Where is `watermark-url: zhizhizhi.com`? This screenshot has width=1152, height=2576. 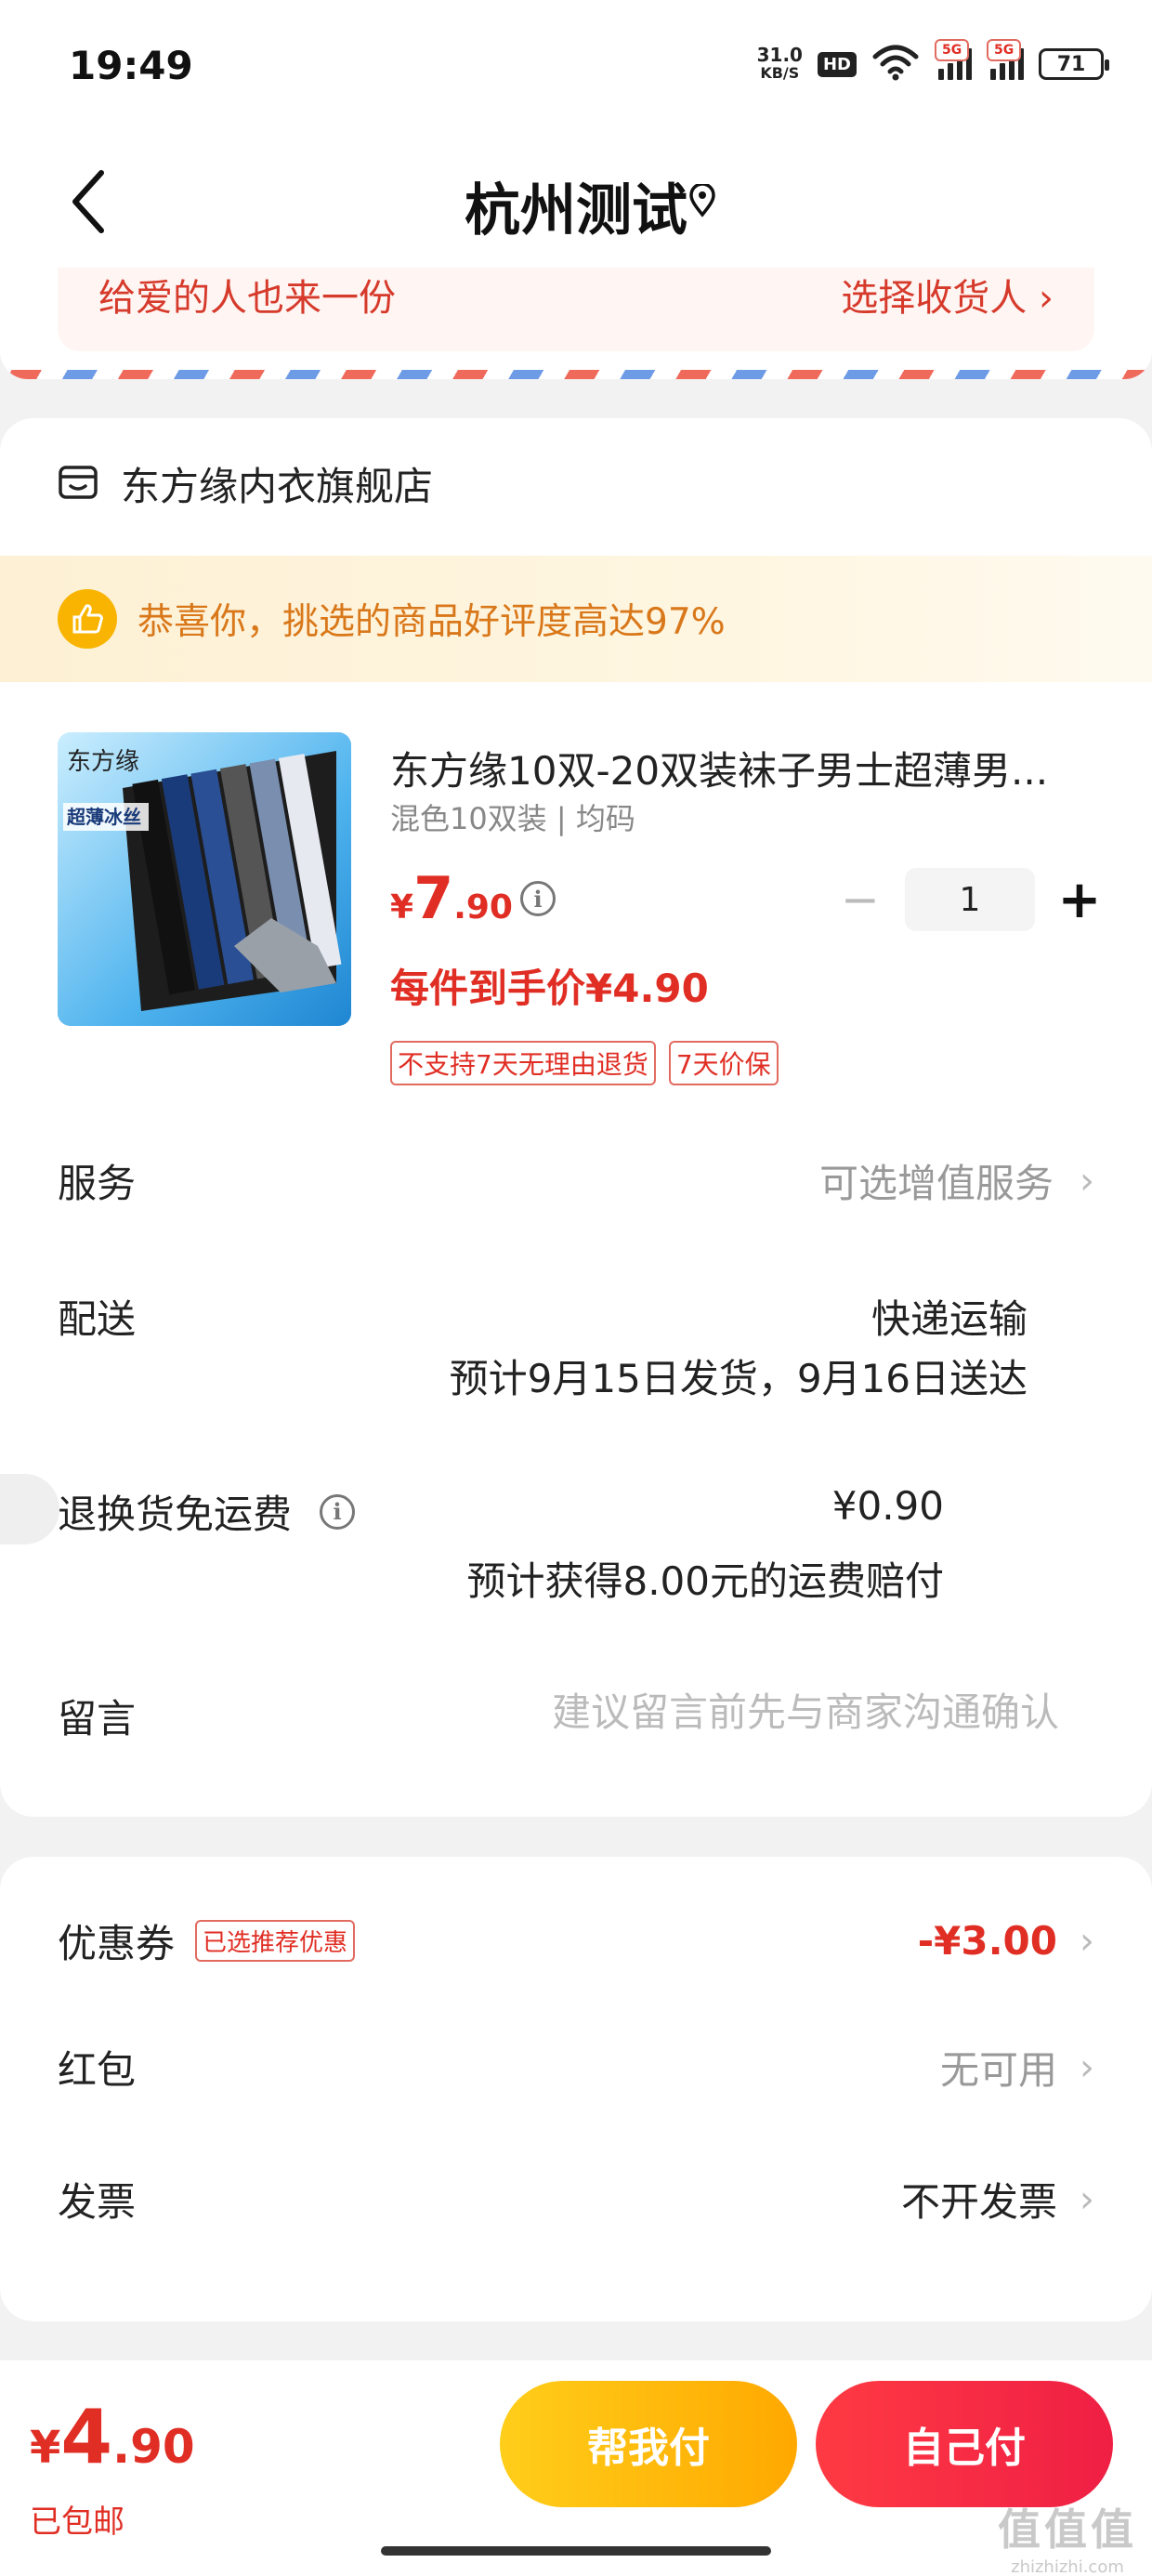
watermark-url: zhizhizhi.com is located at coordinates (1067, 2566).